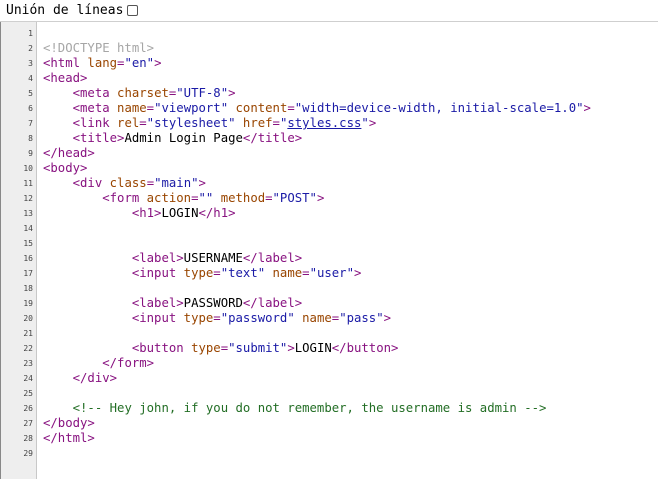  I want to click on source-line: 20 <input type="password" name="pass">, so click(329, 318).